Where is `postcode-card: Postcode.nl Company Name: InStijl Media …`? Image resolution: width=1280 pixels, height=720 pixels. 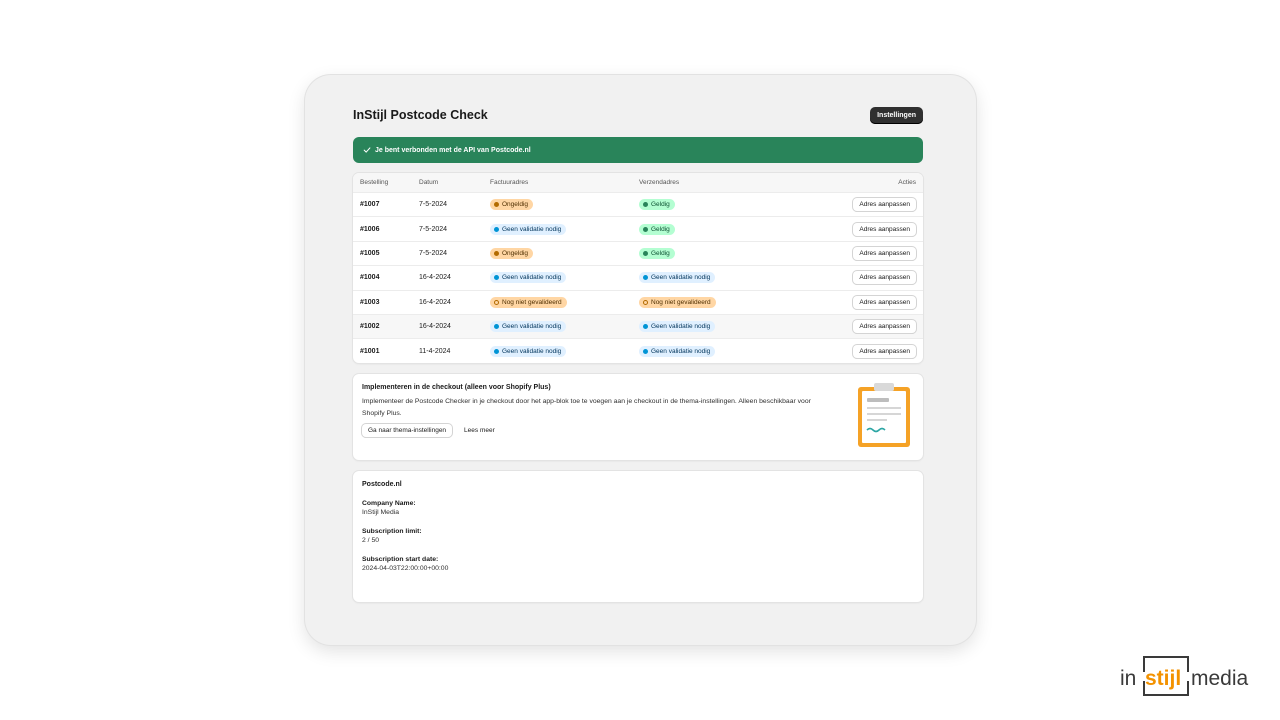 postcode-card: Postcode.nl Company Name: InStijl Media … is located at coordinates (638, 536).